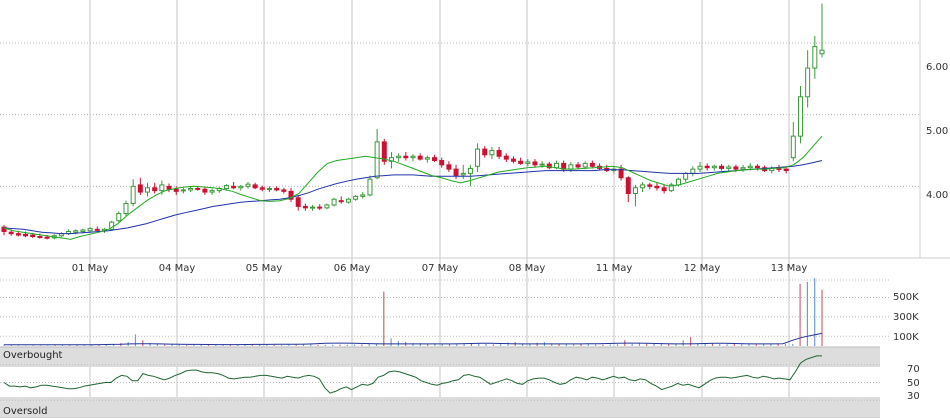 The height and width of the screenshot is (418, 950). What do you see at coordinates (906, 337) in the screenshot?
I see `volume-tick-label: 100K` at bounding box center [906, 337].